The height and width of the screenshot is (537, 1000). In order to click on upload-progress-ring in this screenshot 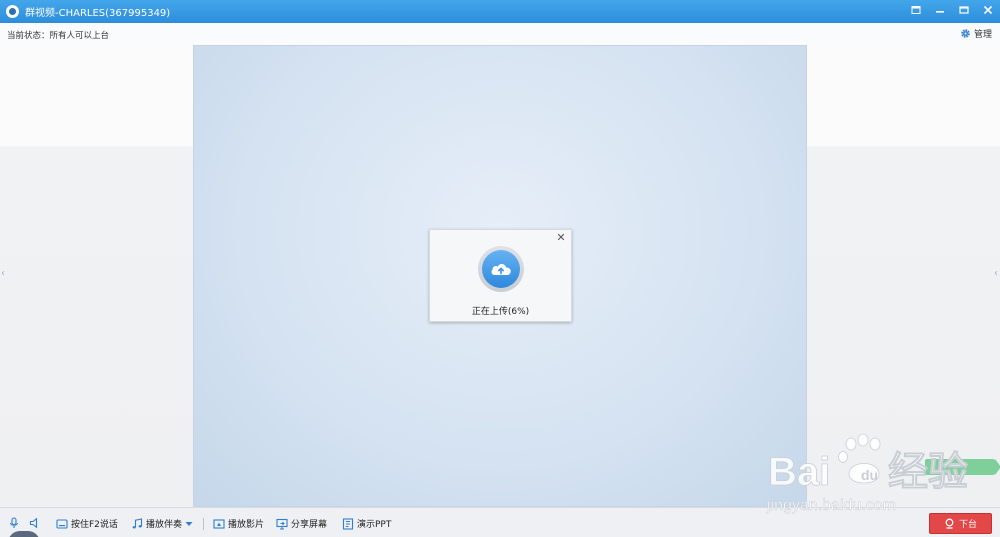, I will do `click(501, 269)`.